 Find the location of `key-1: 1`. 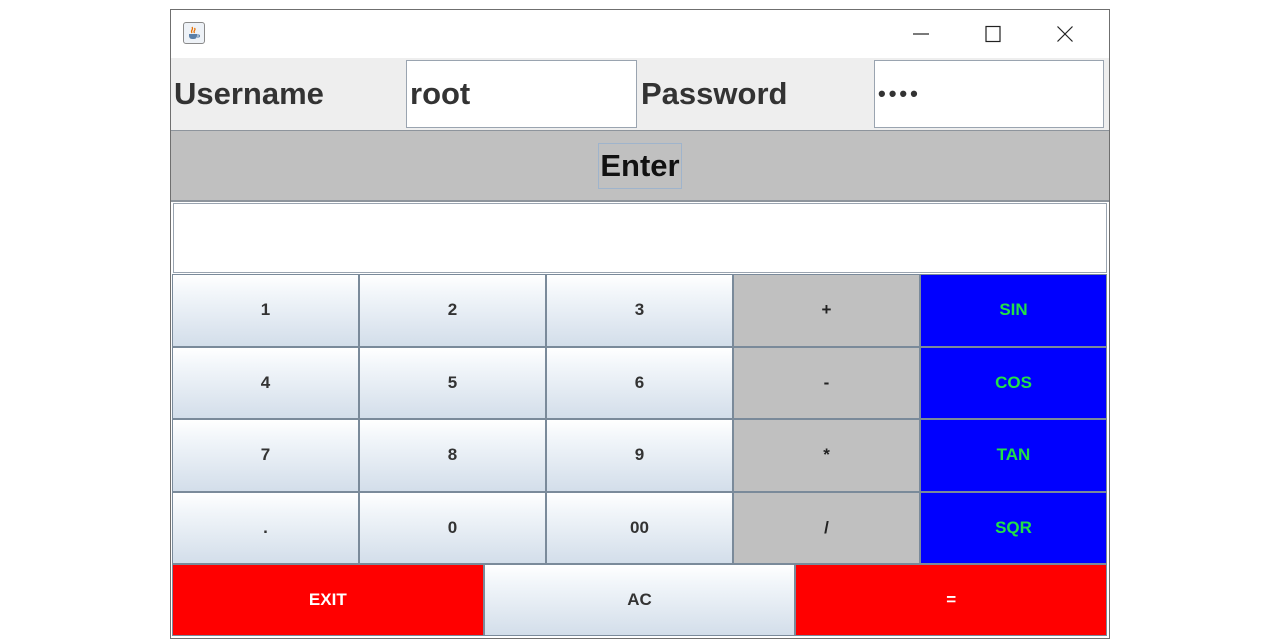

key-1: 1 is located at coordinates (265, 310).